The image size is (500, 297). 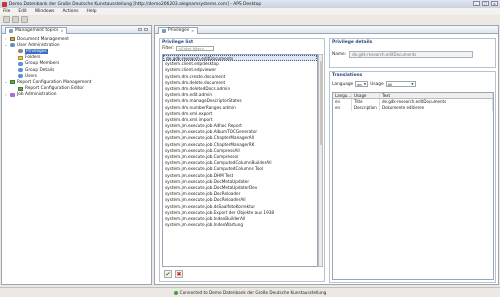 I want to click on tree-item-label: Report Configuration Management, so click(x=54, y=82).